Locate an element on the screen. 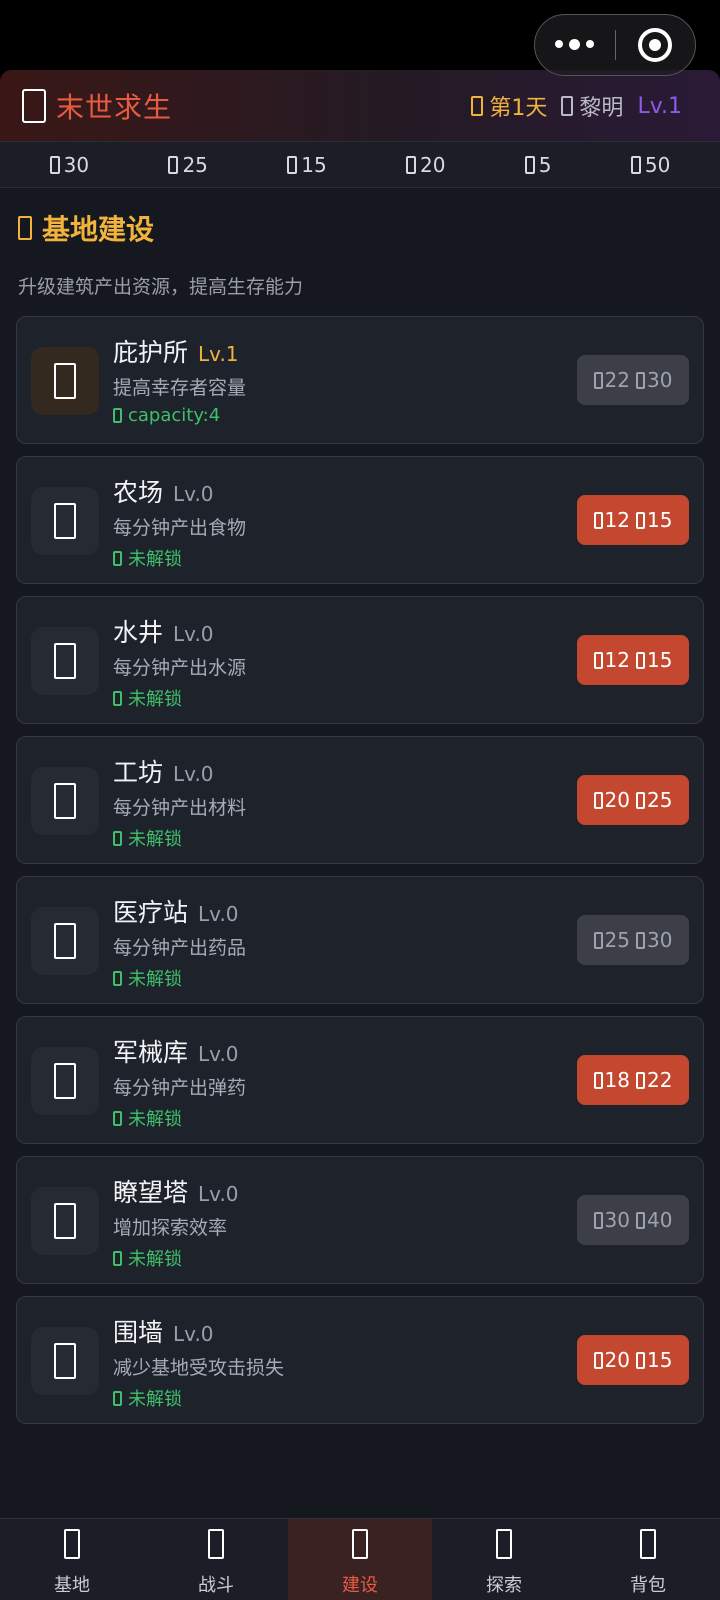 The height and width of the screenshot is (1600, 720). sword-icon is located at coordinates (216, 1544).